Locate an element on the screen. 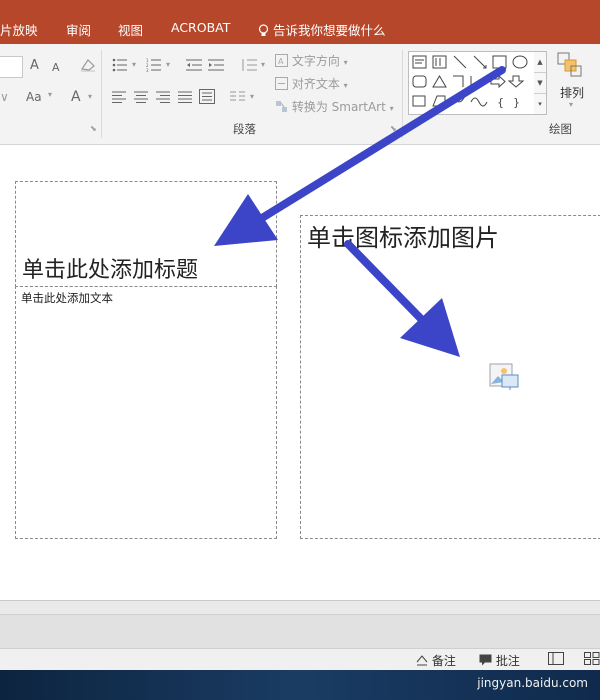  tell-me-box: 告诉我你想要做什么 is located at coordinates (322, 29).